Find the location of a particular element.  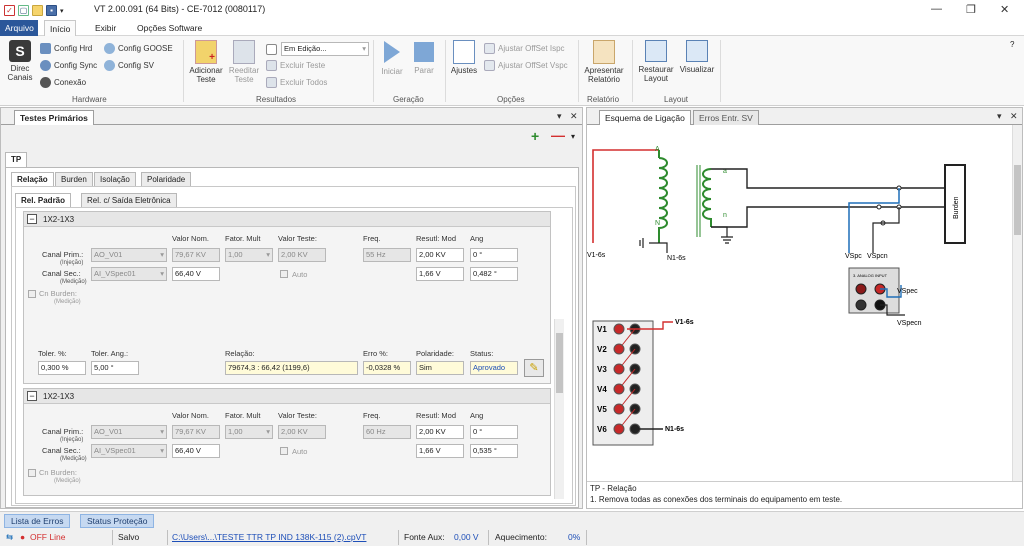

status-separator is located at coordinates (586, 537).